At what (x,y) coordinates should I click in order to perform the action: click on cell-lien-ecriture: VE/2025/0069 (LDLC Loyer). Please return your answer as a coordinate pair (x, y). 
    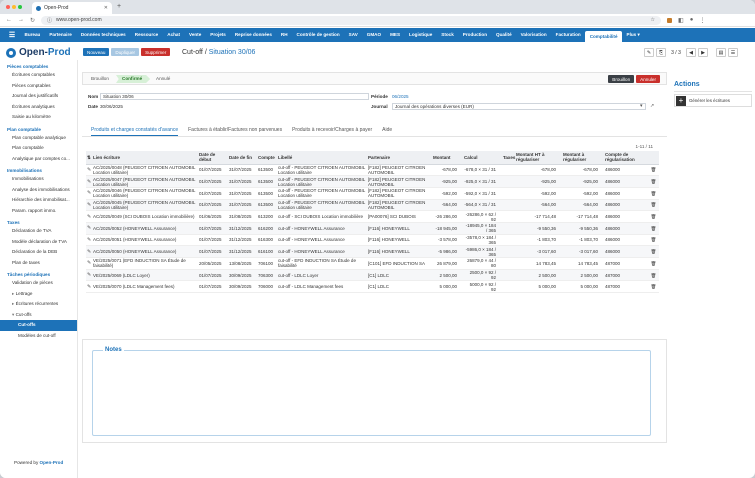
    Looking at the image, I should click on (145, 275).